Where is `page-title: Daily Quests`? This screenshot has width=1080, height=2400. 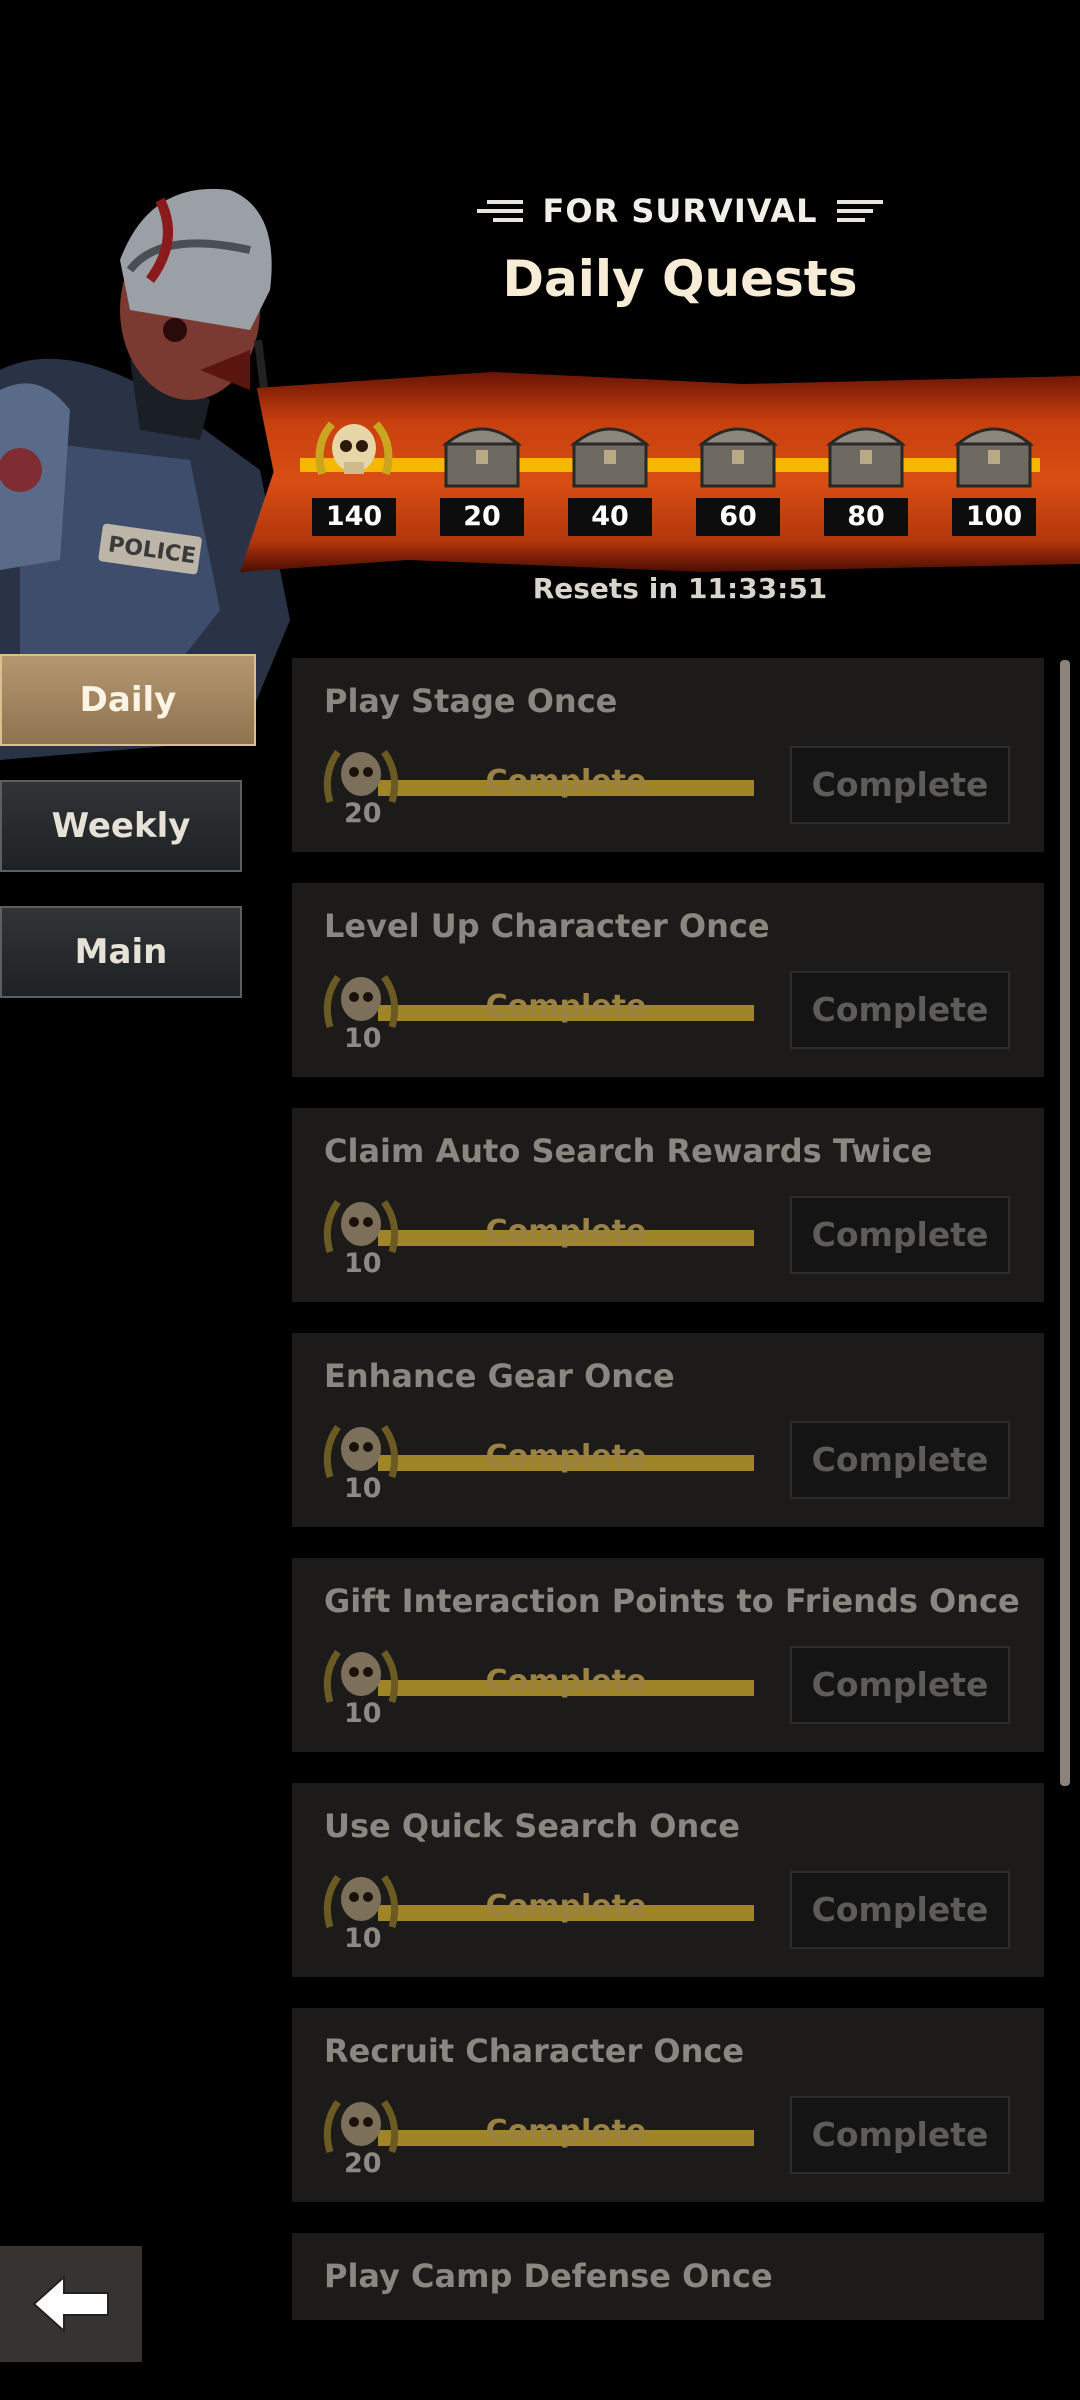
page-title: Daily Quests is located at coordinates (680, 279).